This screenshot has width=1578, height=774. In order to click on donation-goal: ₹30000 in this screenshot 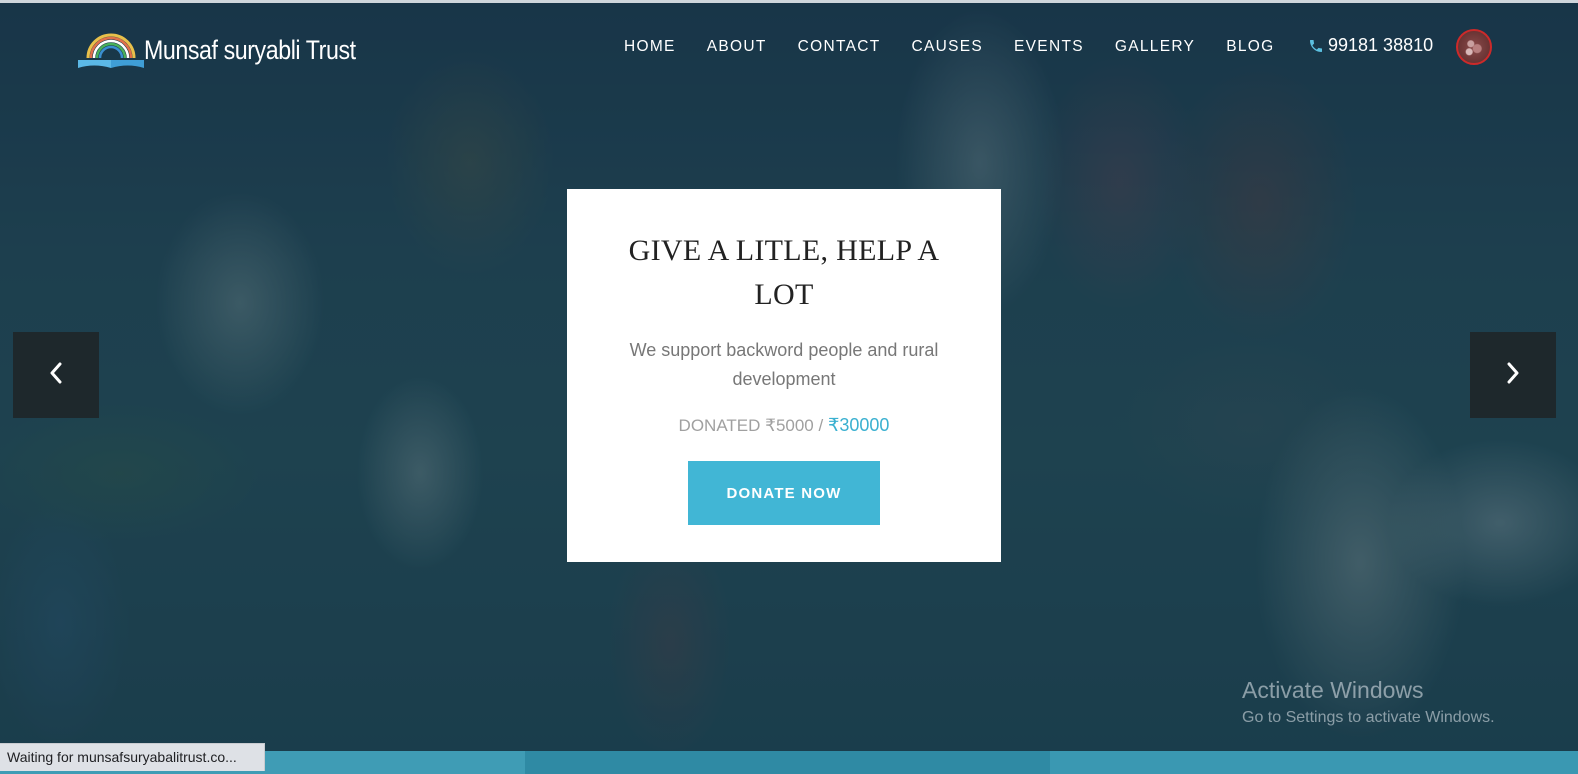, I will do `click(858, 425)`.